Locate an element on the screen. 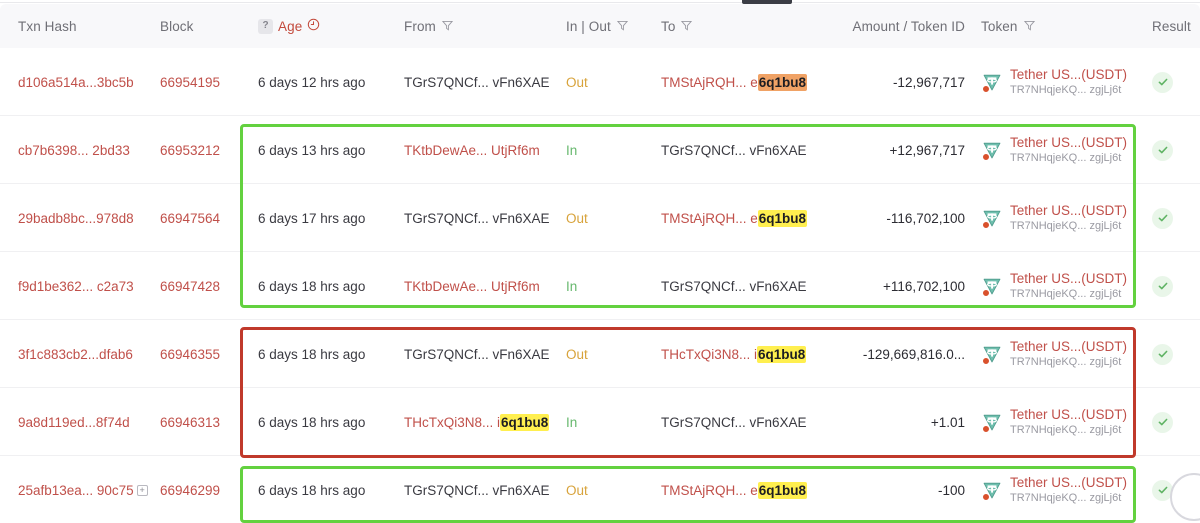  cell-age: 6 days 12 hrs ago is located at coordinates (328, 82).